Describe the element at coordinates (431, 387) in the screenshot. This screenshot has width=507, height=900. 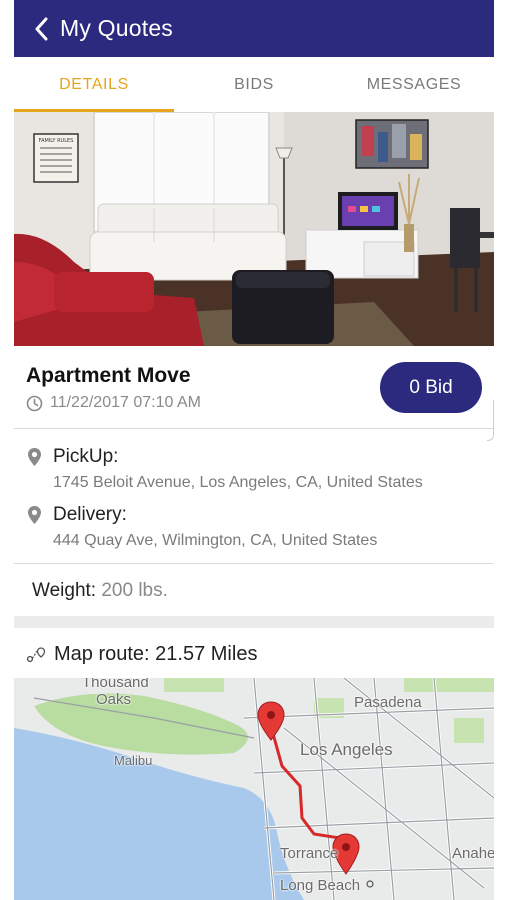
I see `bid-button: 0 Bid` at that location.